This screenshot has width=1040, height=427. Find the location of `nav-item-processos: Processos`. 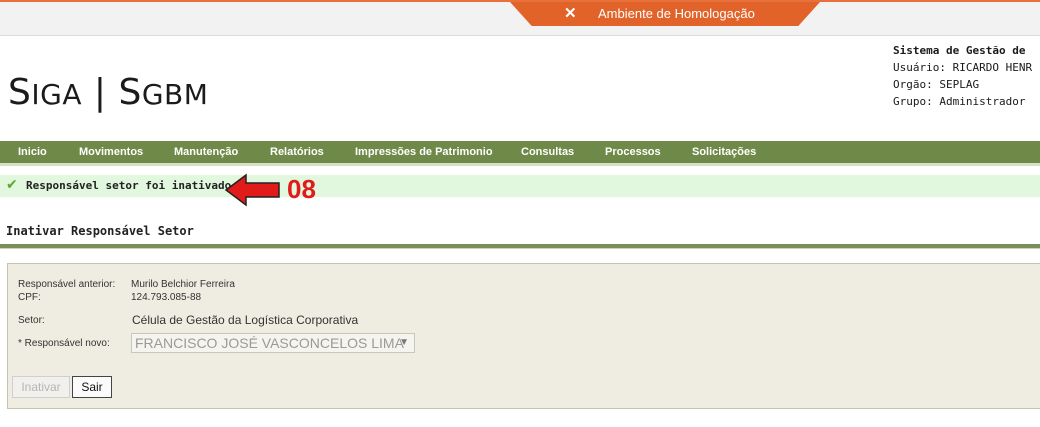

nav-item-processos: Processos is located at coordinates (633, 152).